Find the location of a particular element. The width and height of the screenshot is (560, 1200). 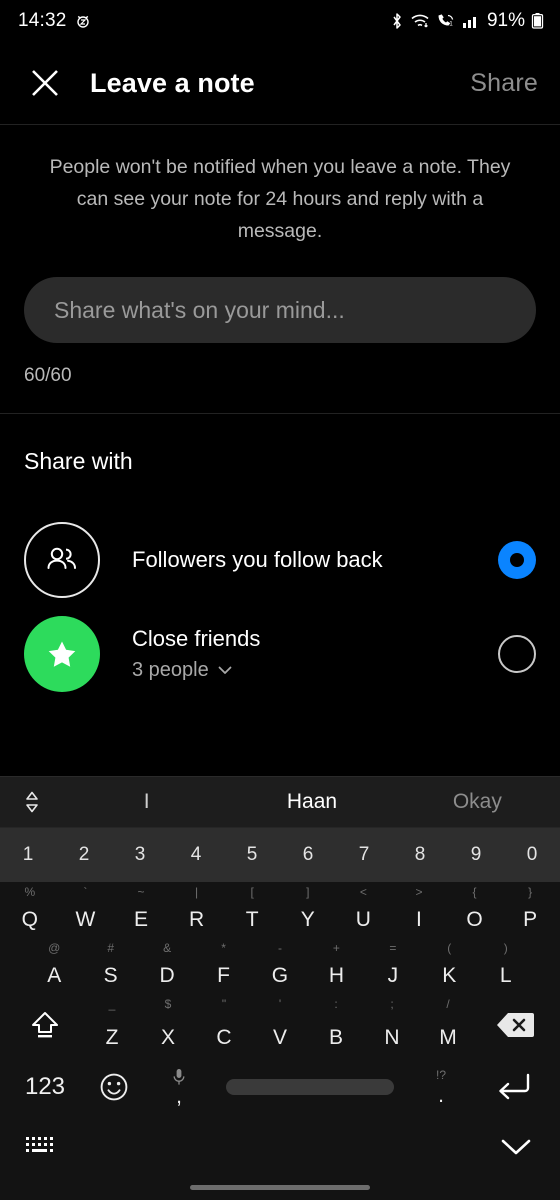

close-friends-avatar is located at coordinates (62, 654).